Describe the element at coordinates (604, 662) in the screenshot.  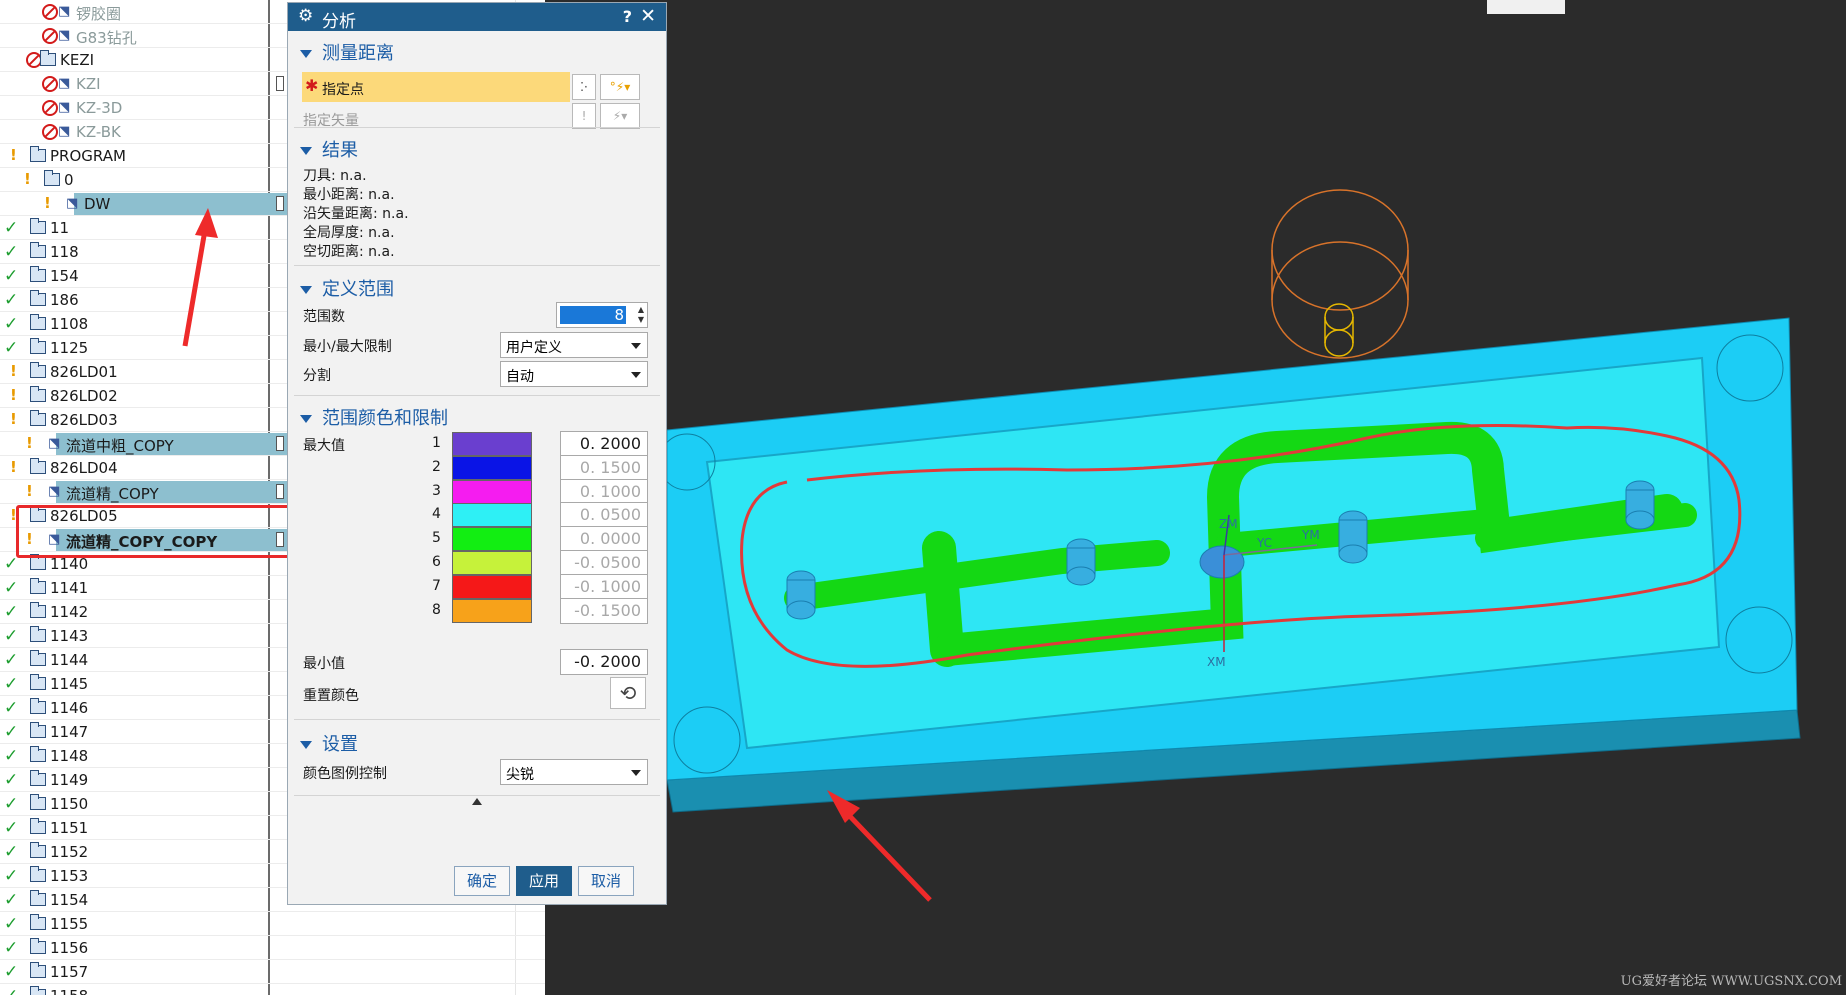
I see `min-value-field: -0. 2000` at that location.